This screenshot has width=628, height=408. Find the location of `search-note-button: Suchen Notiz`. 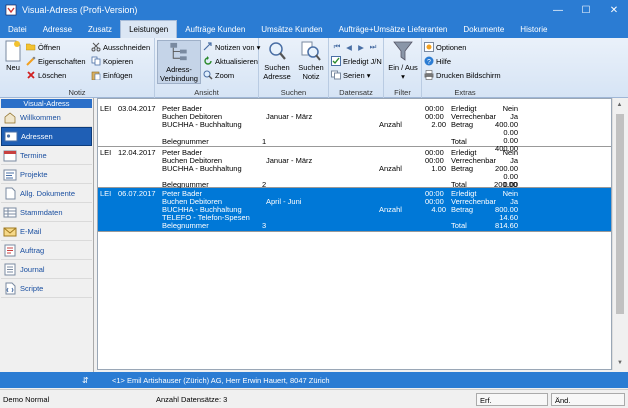

search-note-button: Suchen Notiz is located at coordinates (311, 60).